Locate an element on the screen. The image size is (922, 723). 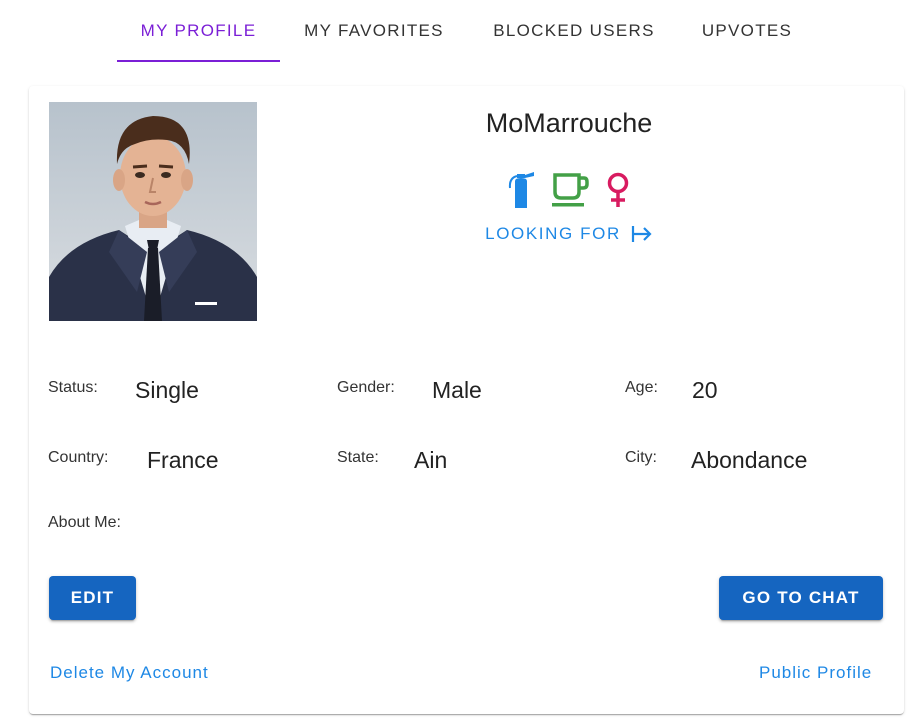
active-tab-indicator is located at coordinates (198, 61).